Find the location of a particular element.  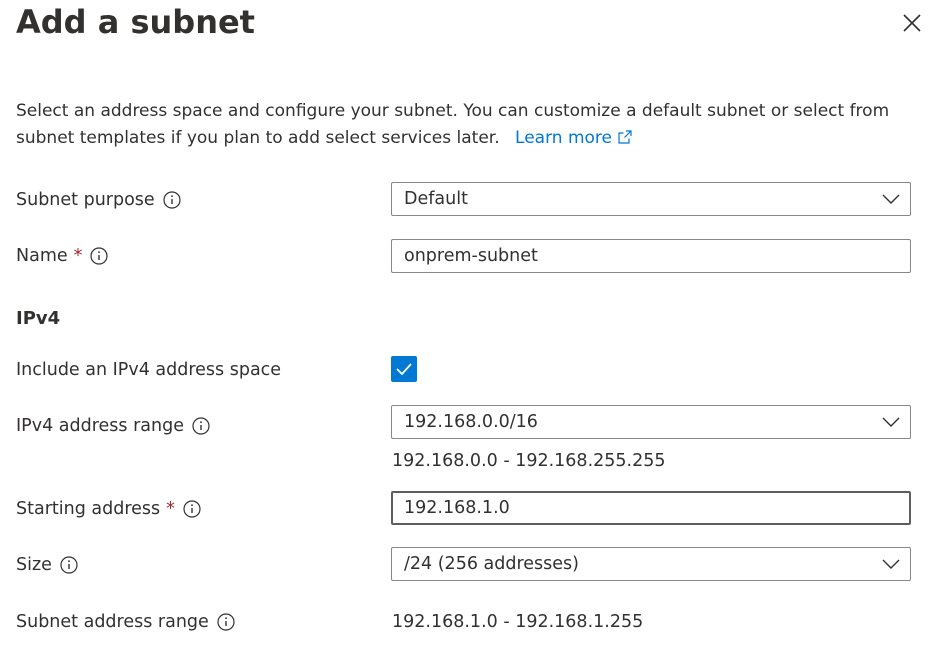

ipv4-range-hint: 192.168.0.0 - 192.168.255.255 is located at coordinates (529, 461).